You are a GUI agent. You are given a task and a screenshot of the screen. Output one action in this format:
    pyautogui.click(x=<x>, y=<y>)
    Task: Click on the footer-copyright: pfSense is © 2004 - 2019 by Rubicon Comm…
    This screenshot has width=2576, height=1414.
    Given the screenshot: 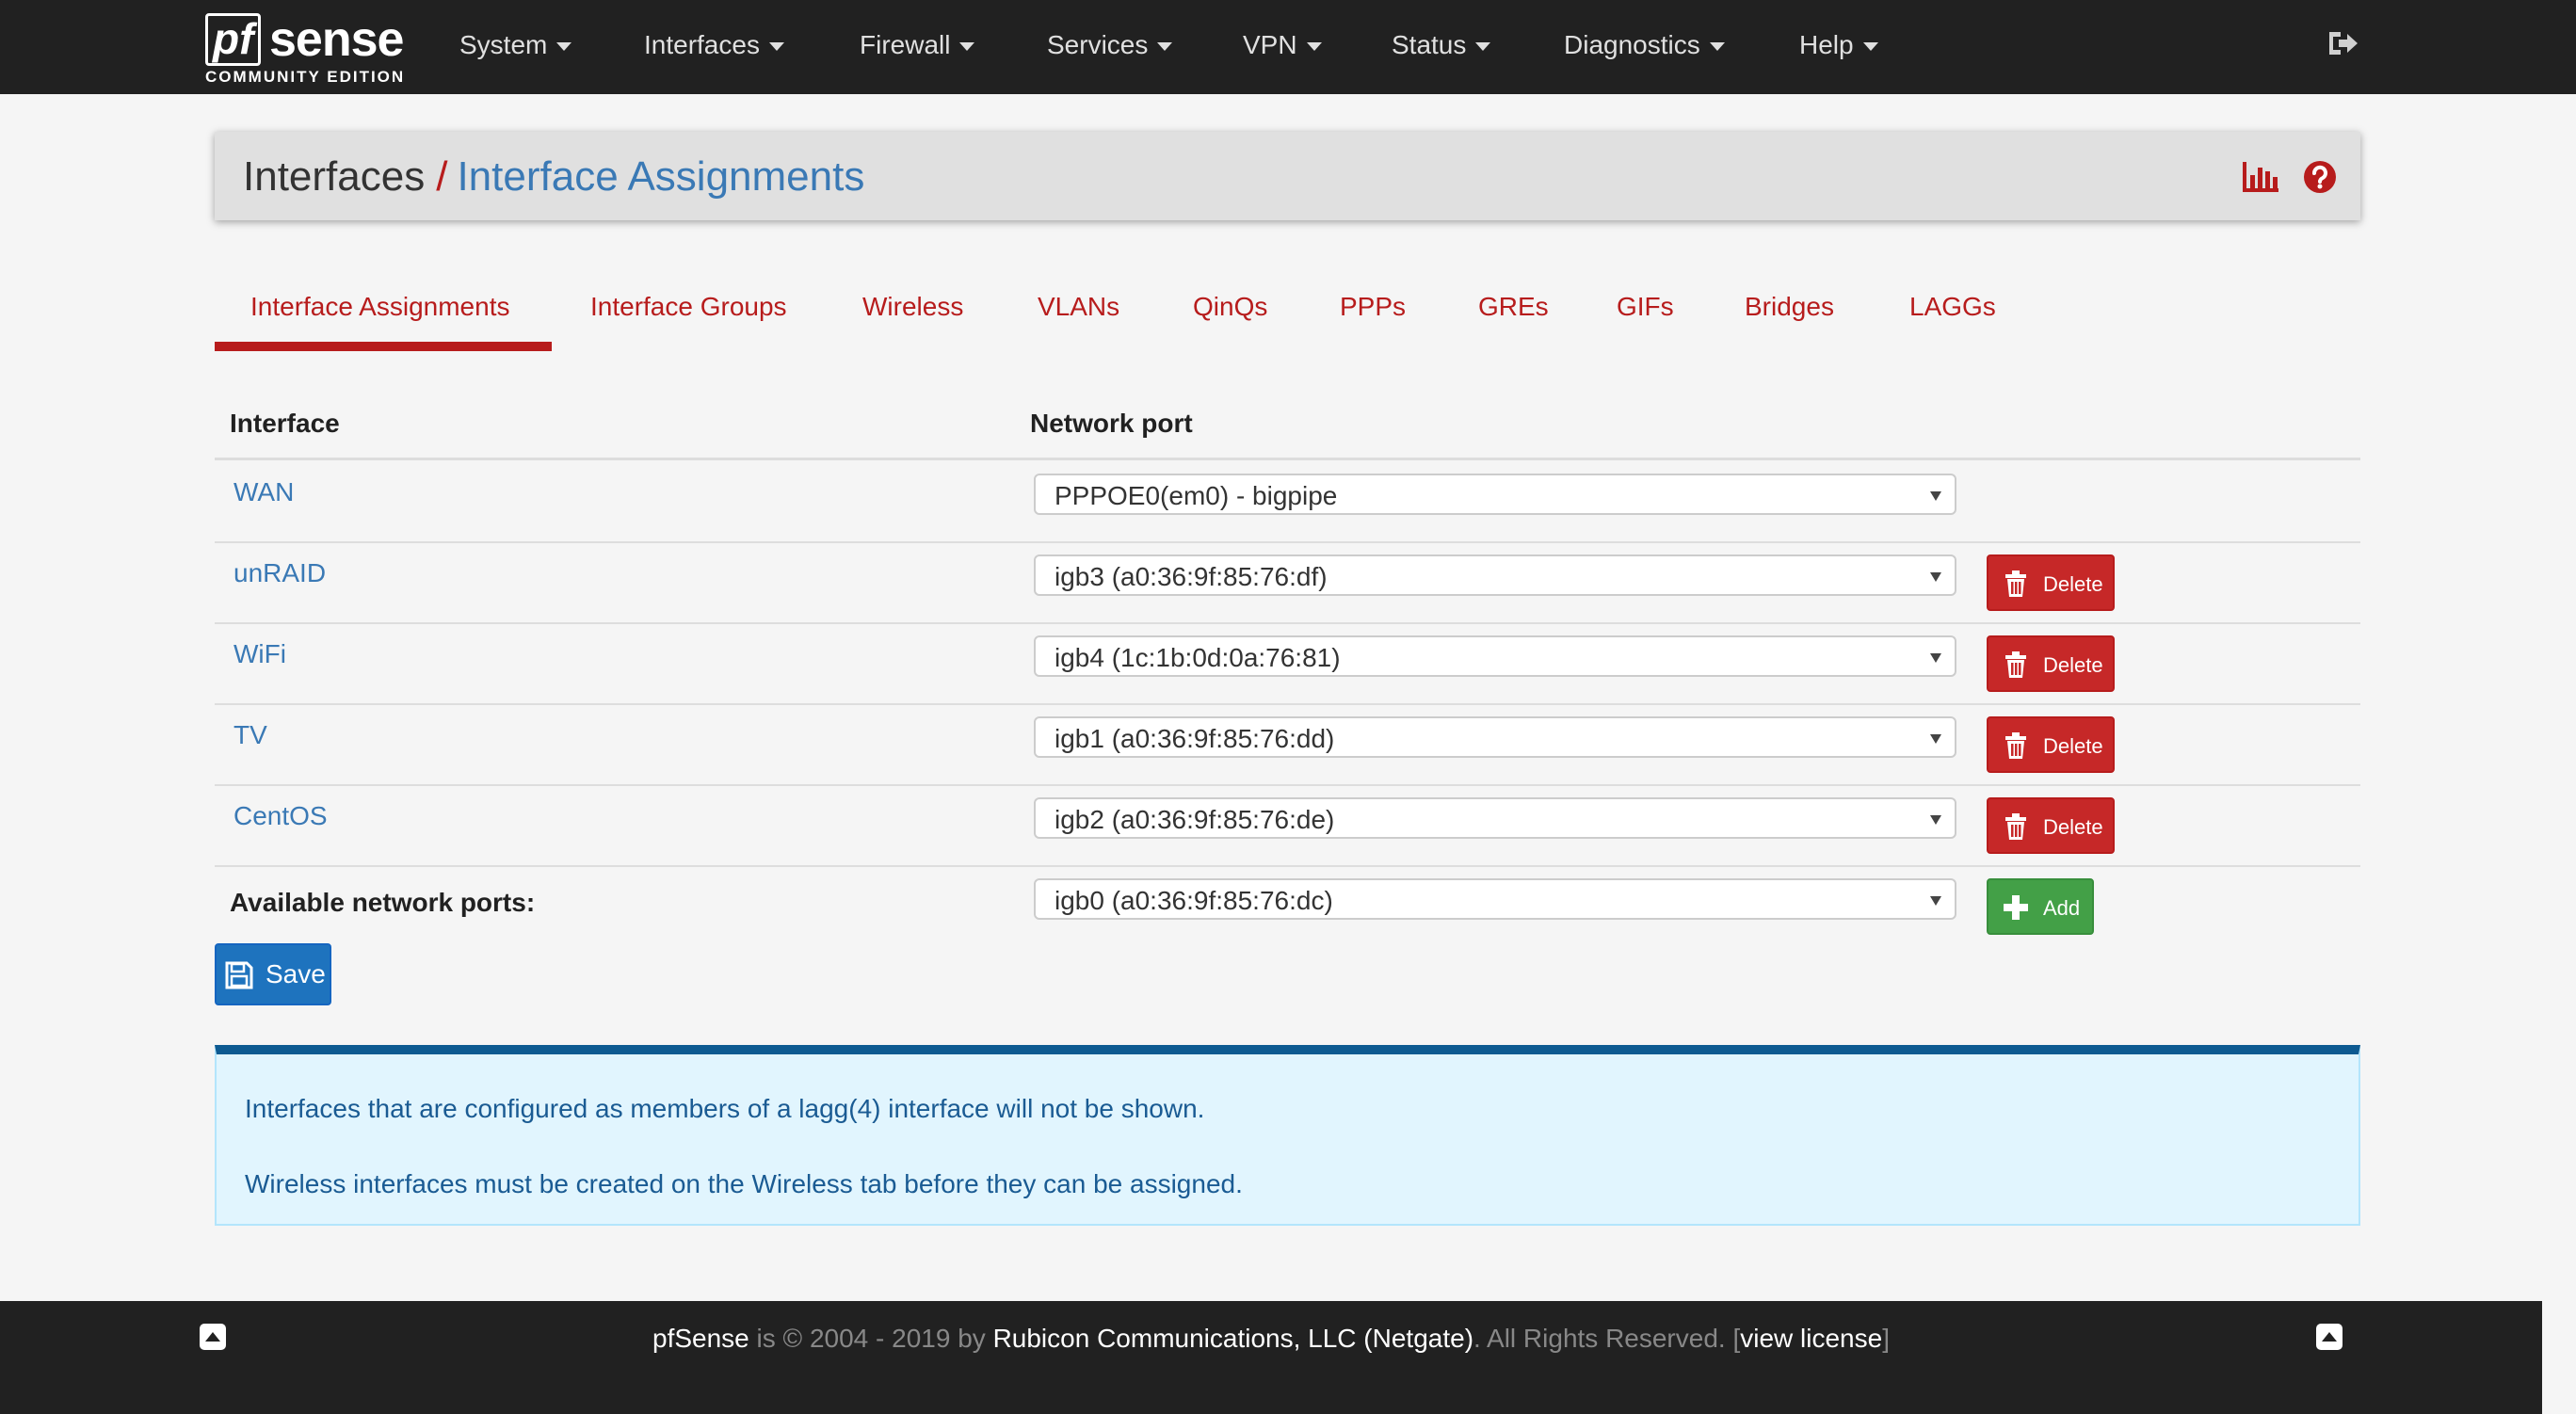 What is the action you would take?
    pyautogui.click(x=1271, y=1339)
    